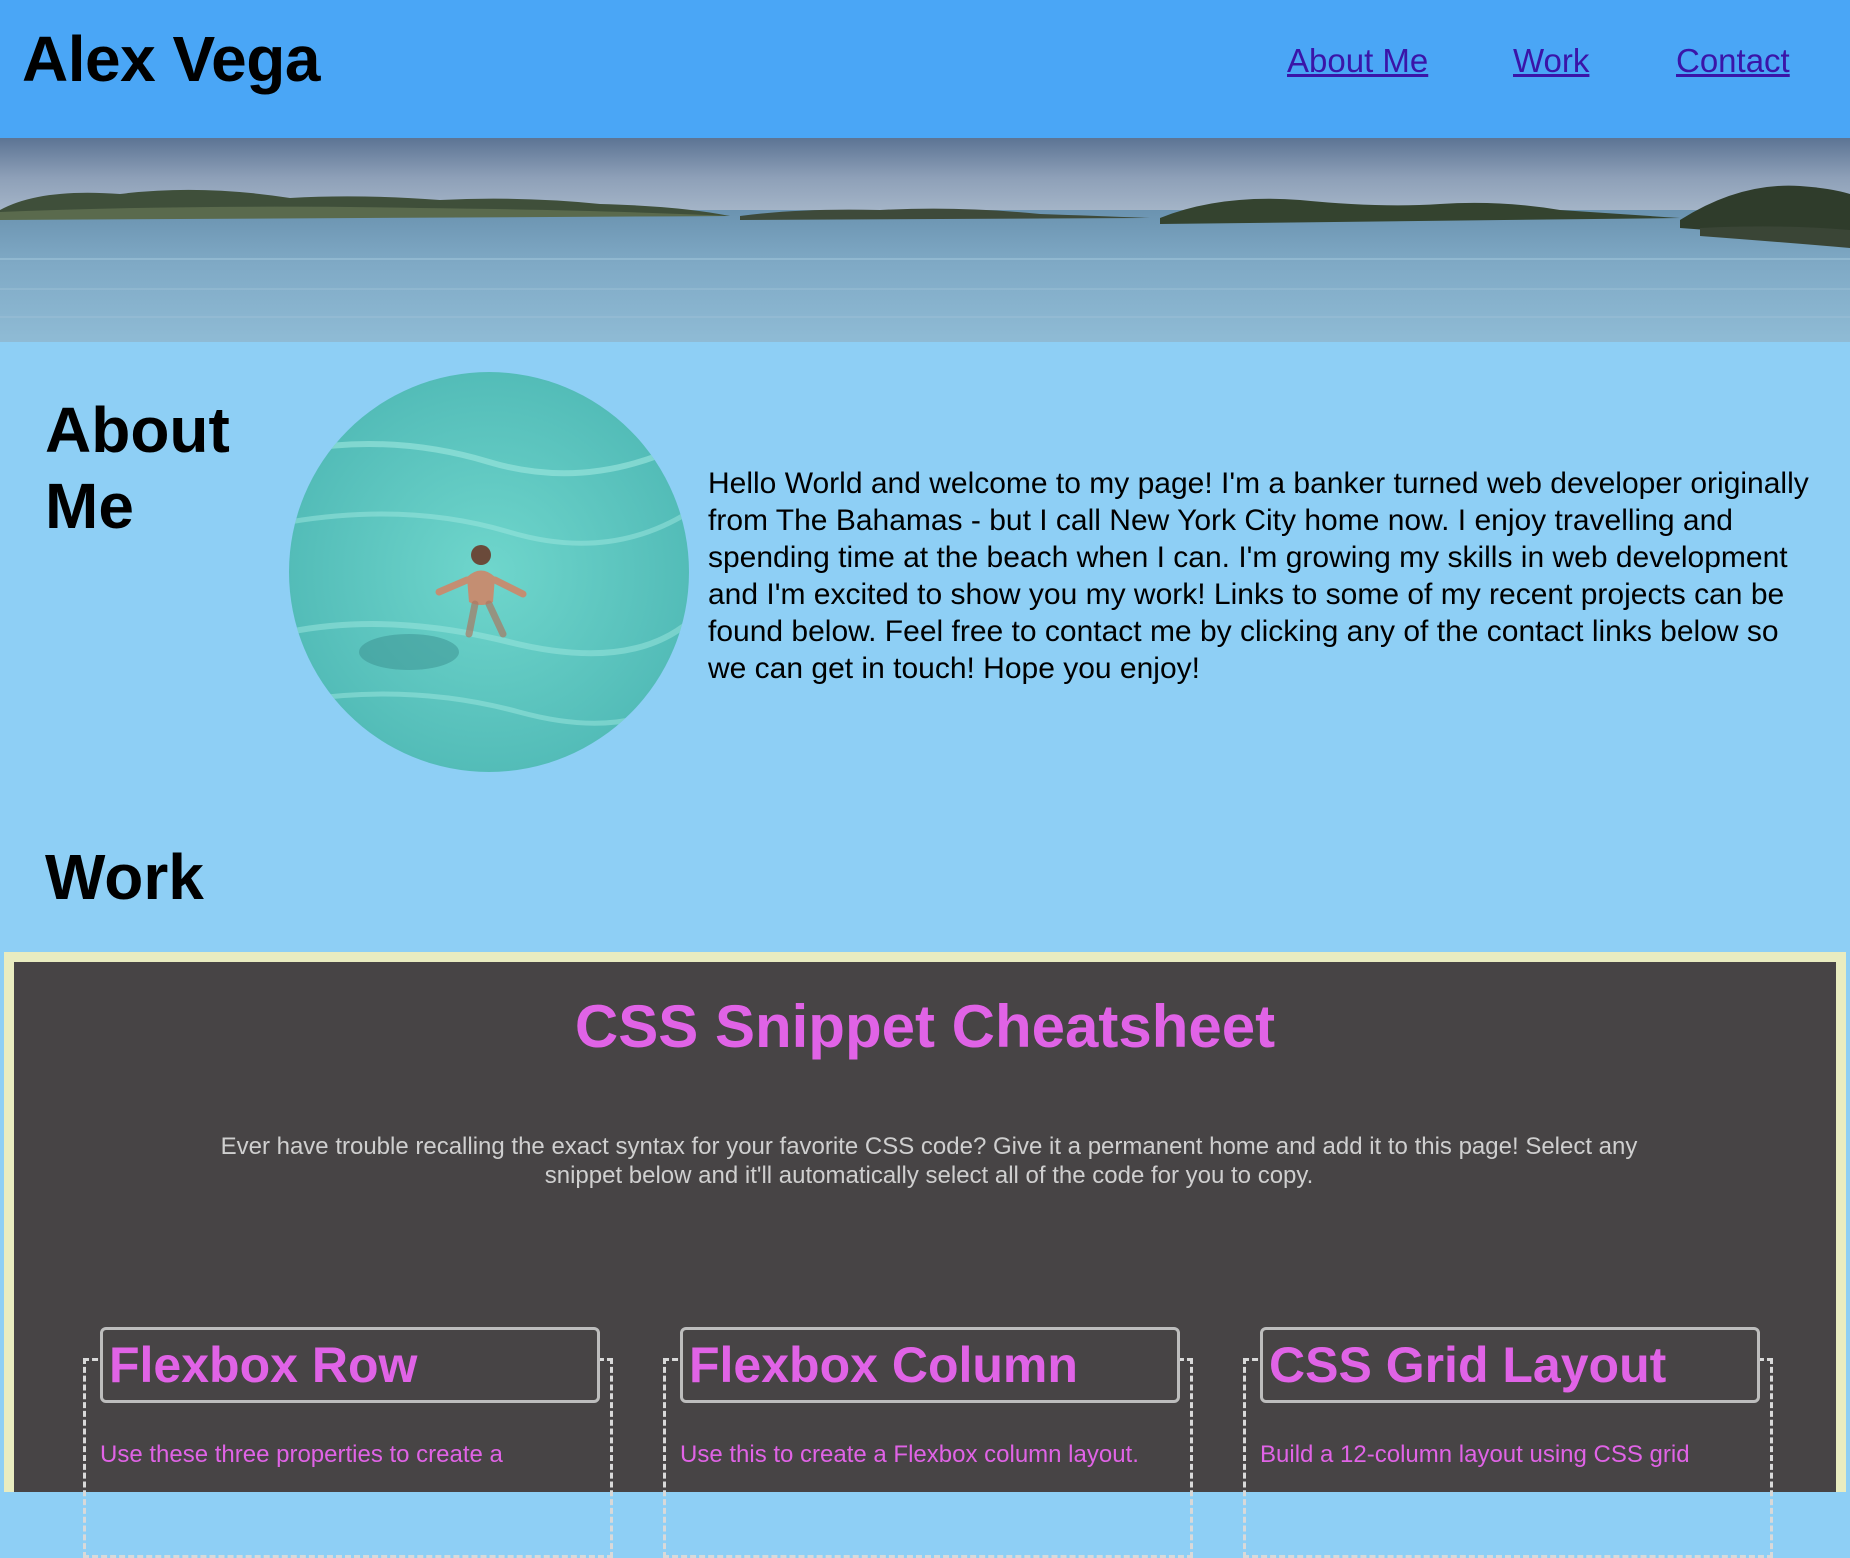 This screenshot has width=1850, height=1558. What do you see at coordinates (883, 1365) in the screenshot?
I see `snippet-card-title: Flexbox Column` at bounding box center [883, 1365].